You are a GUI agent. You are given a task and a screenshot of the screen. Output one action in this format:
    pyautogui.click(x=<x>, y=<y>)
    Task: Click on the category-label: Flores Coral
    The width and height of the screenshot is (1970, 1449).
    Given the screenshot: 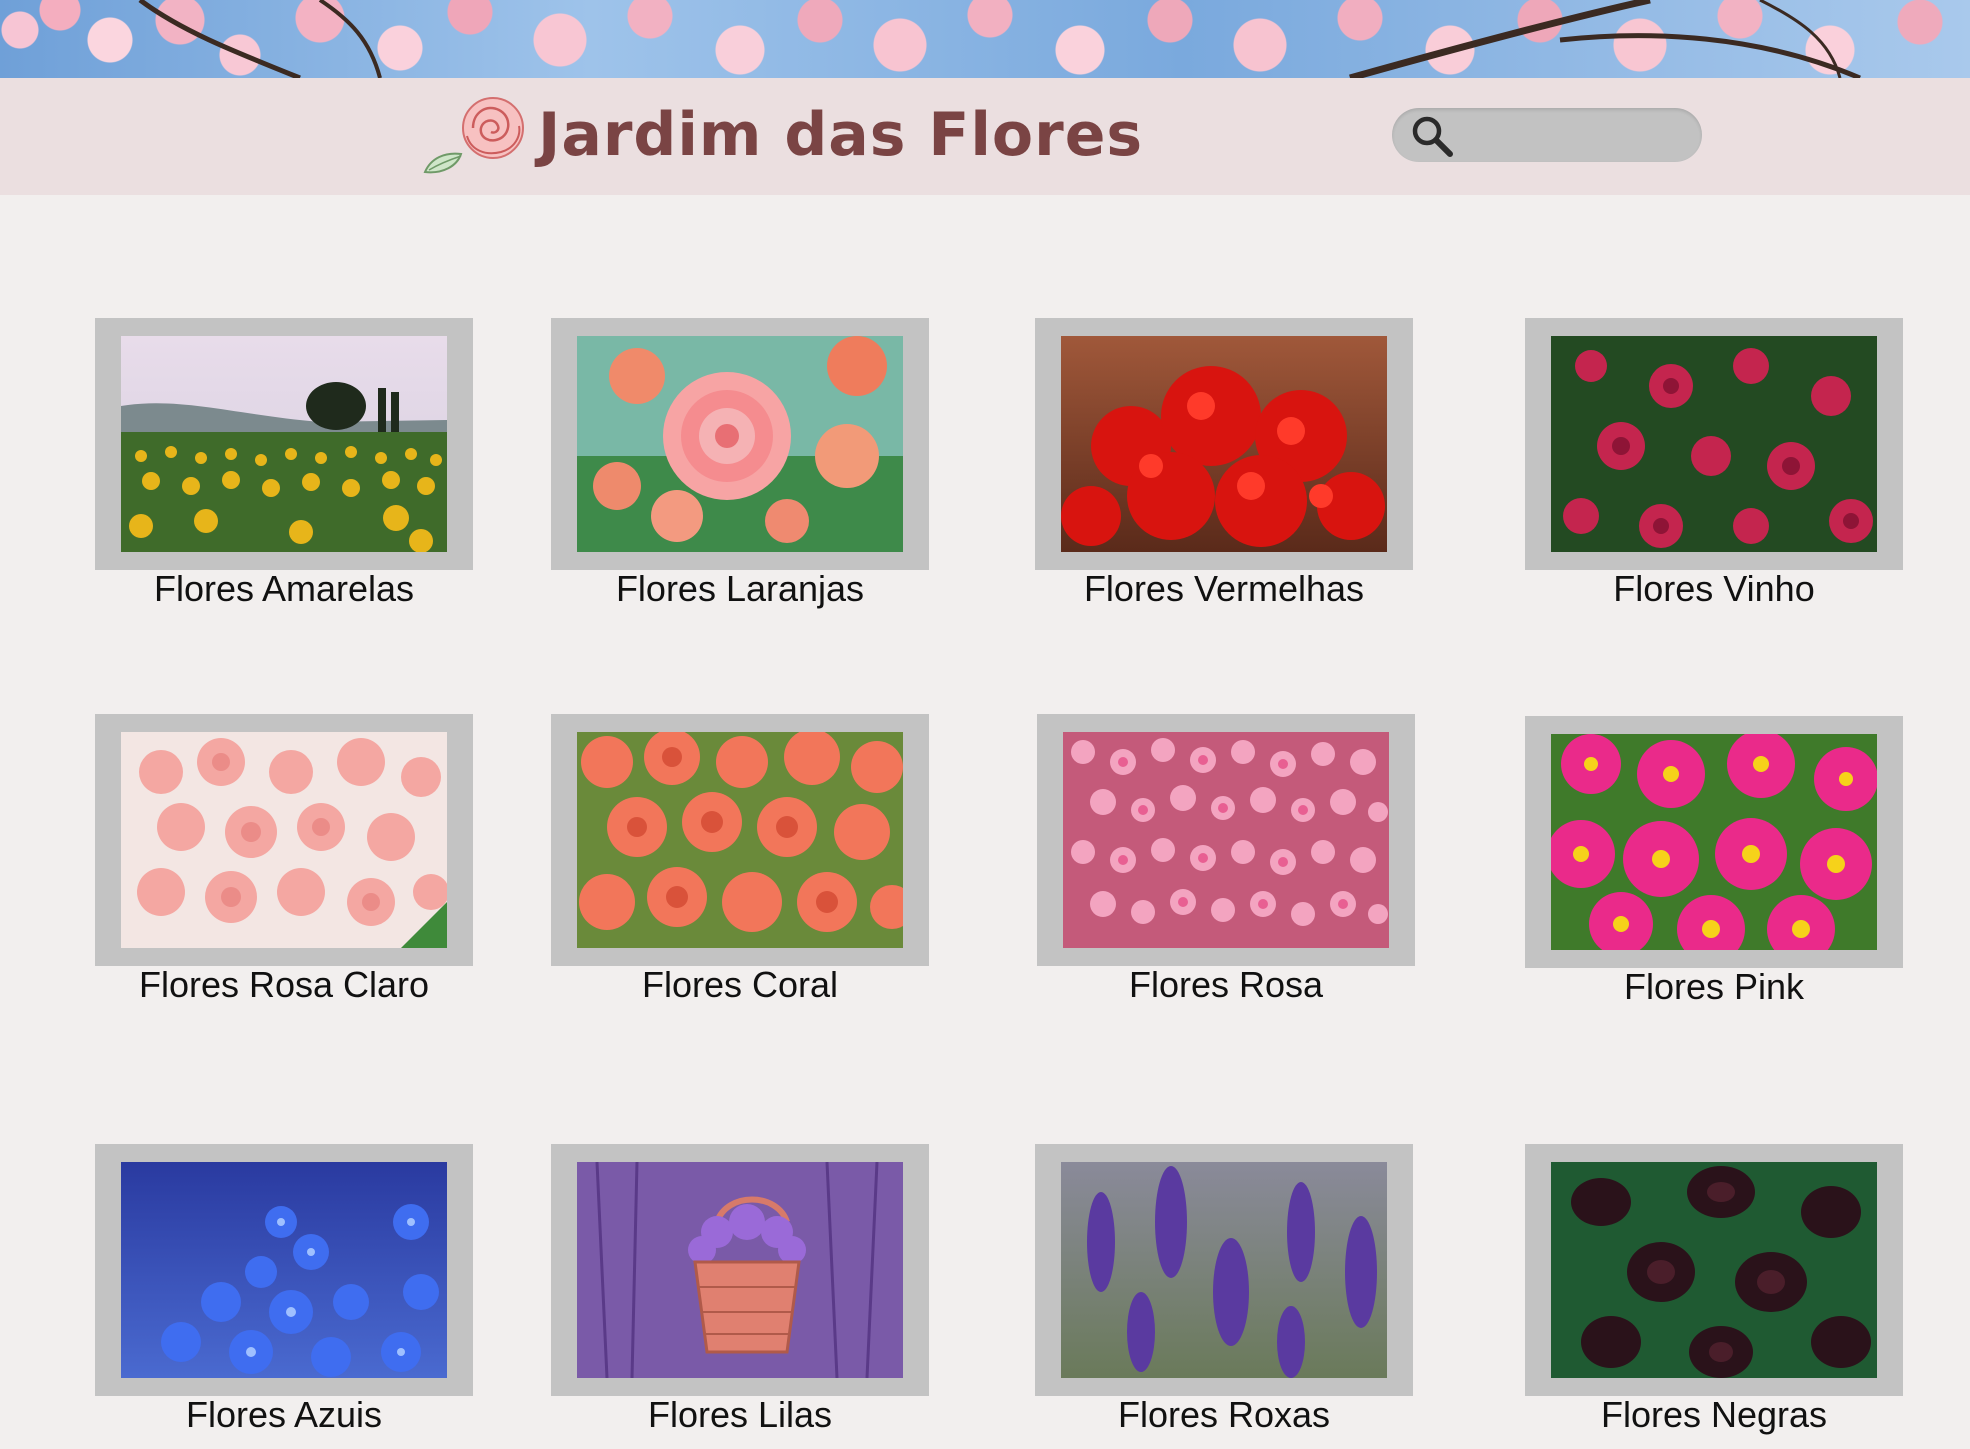 What is the action you would take?
    pyautogui.click(x=740, y=985)
    